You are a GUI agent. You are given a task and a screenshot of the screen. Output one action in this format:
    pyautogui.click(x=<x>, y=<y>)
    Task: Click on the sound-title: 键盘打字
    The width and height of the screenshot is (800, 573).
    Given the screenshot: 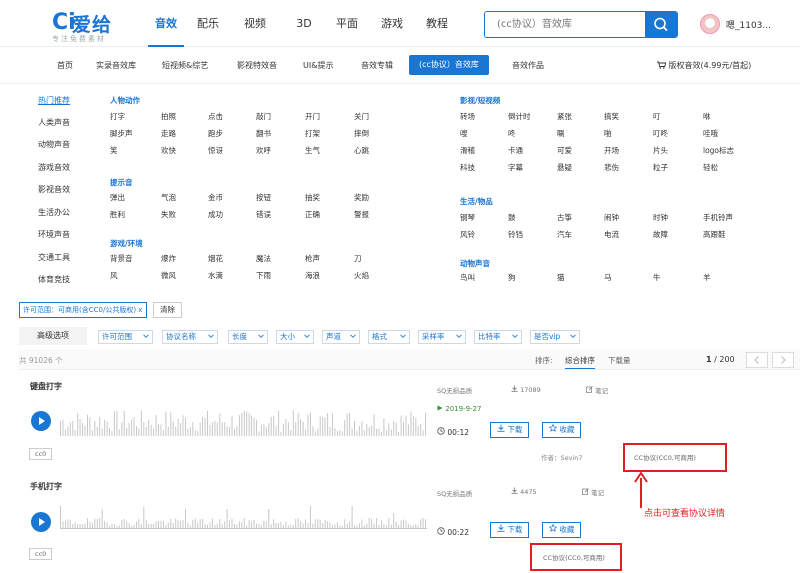 What is the action you would take?
    pyautogui.click(x=46, y=386)
    